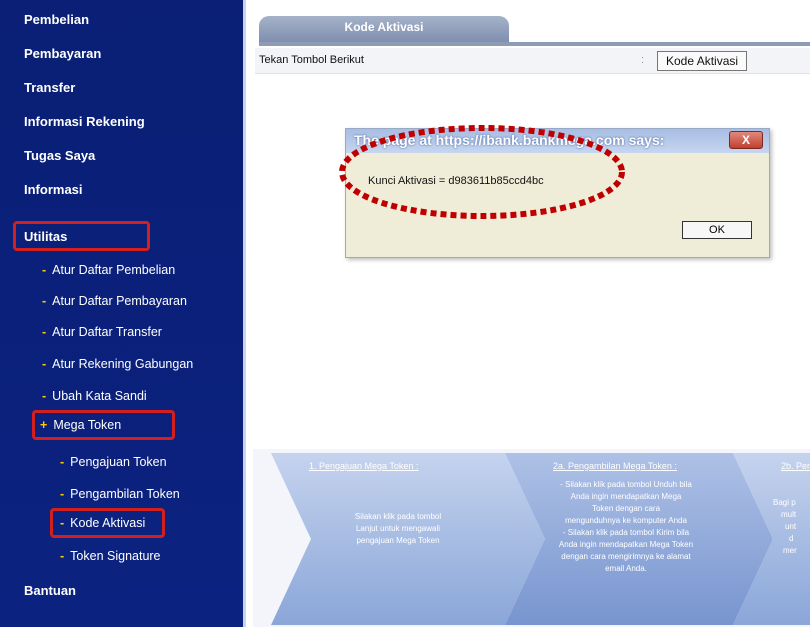 This screenshot has height=627, width=810. I want to click on step1-title: 1. Pengajuan Mega Token :, so click(364, 466).